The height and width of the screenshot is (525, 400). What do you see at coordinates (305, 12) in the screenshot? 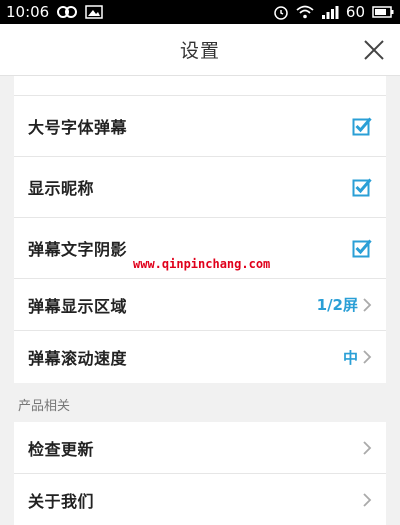
I see `wifi-icon` at bounding box center [305, 12].